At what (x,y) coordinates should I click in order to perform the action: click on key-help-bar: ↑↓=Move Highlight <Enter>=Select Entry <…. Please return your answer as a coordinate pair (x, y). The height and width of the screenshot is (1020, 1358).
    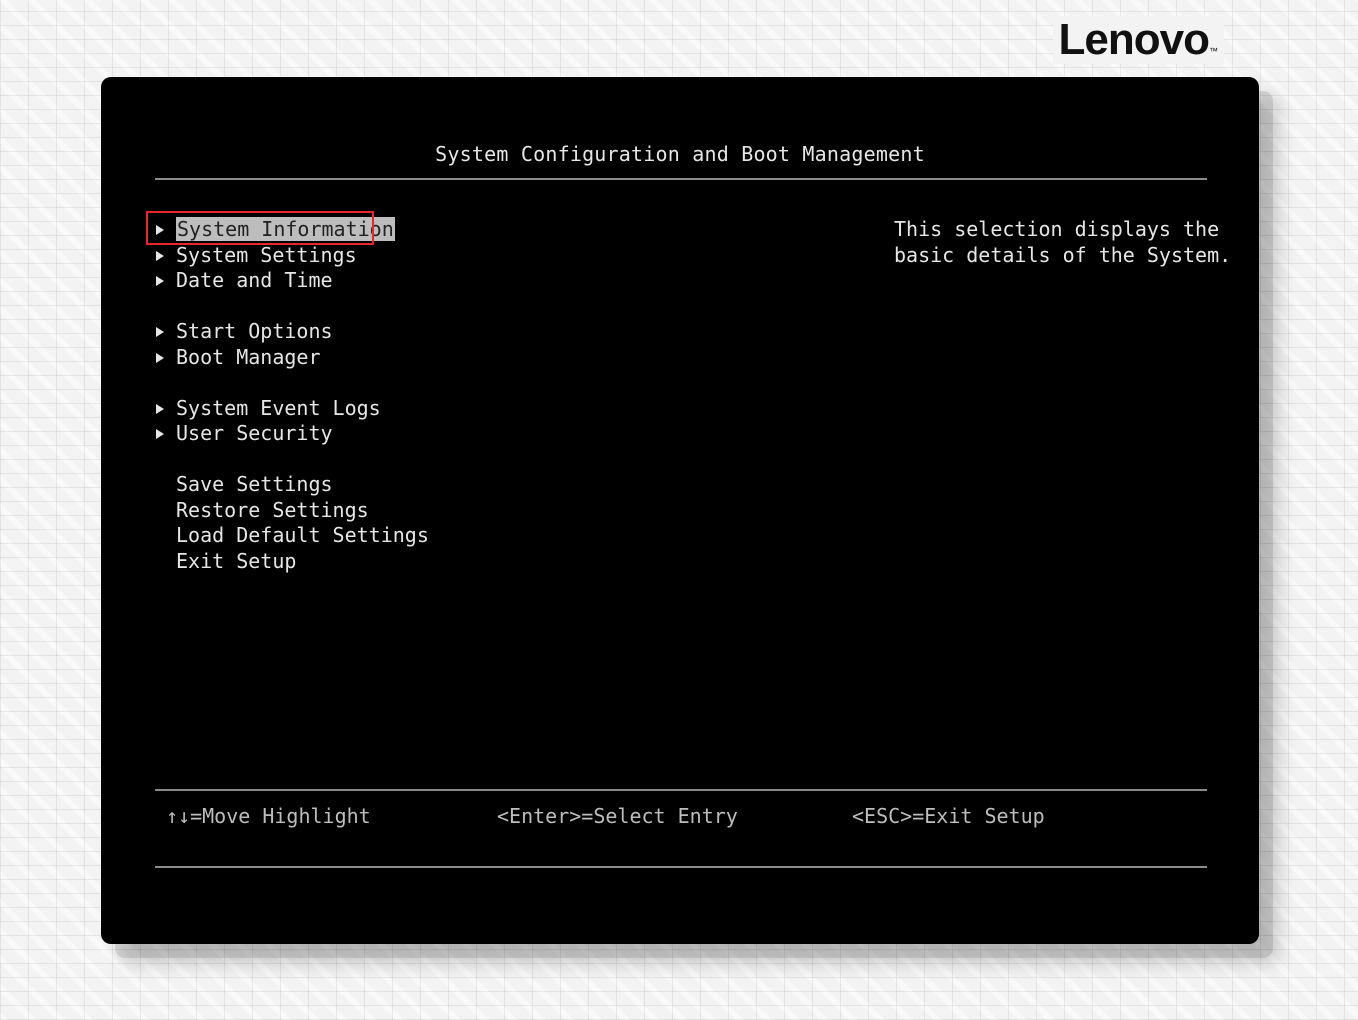
    Looking at the image, I should click on (680, 816).